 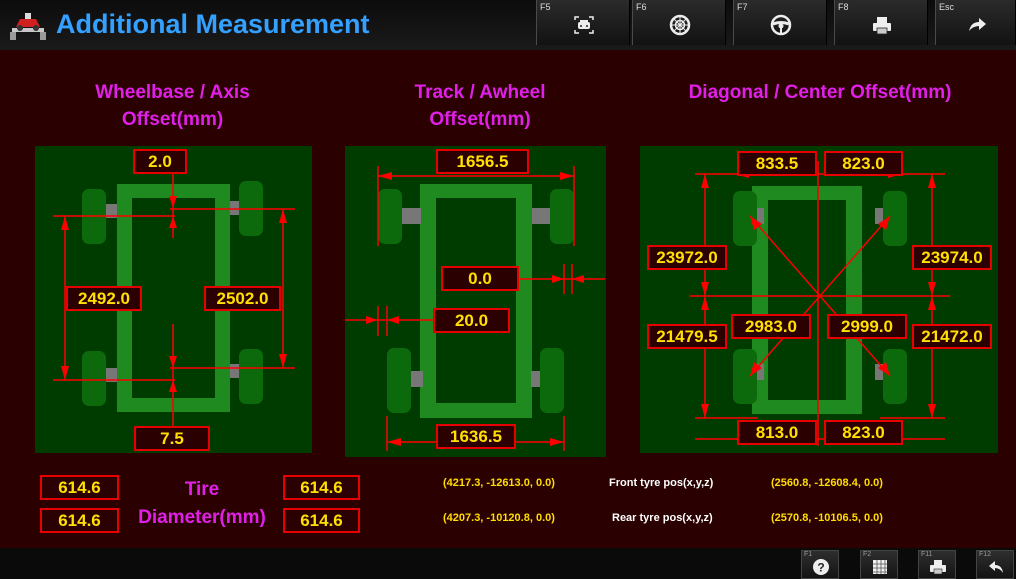 I want to click on f11-key-label: F11, so click(x=927, y=554).